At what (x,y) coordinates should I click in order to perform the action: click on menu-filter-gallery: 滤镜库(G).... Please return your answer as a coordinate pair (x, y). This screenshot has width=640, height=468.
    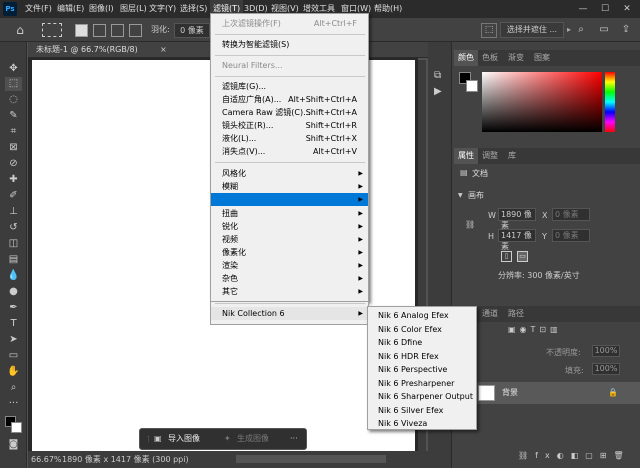
    Looking at the image, I should click on (289, 86).